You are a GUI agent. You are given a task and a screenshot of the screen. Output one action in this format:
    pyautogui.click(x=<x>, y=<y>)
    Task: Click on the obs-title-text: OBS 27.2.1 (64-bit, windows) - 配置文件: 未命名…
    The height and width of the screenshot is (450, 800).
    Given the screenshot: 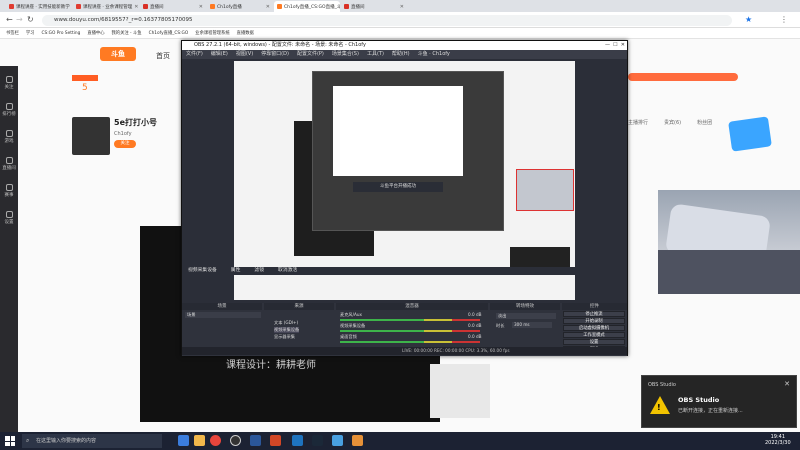 What is the action you would take?
    pyautogui.click(x=280, y=45)
    